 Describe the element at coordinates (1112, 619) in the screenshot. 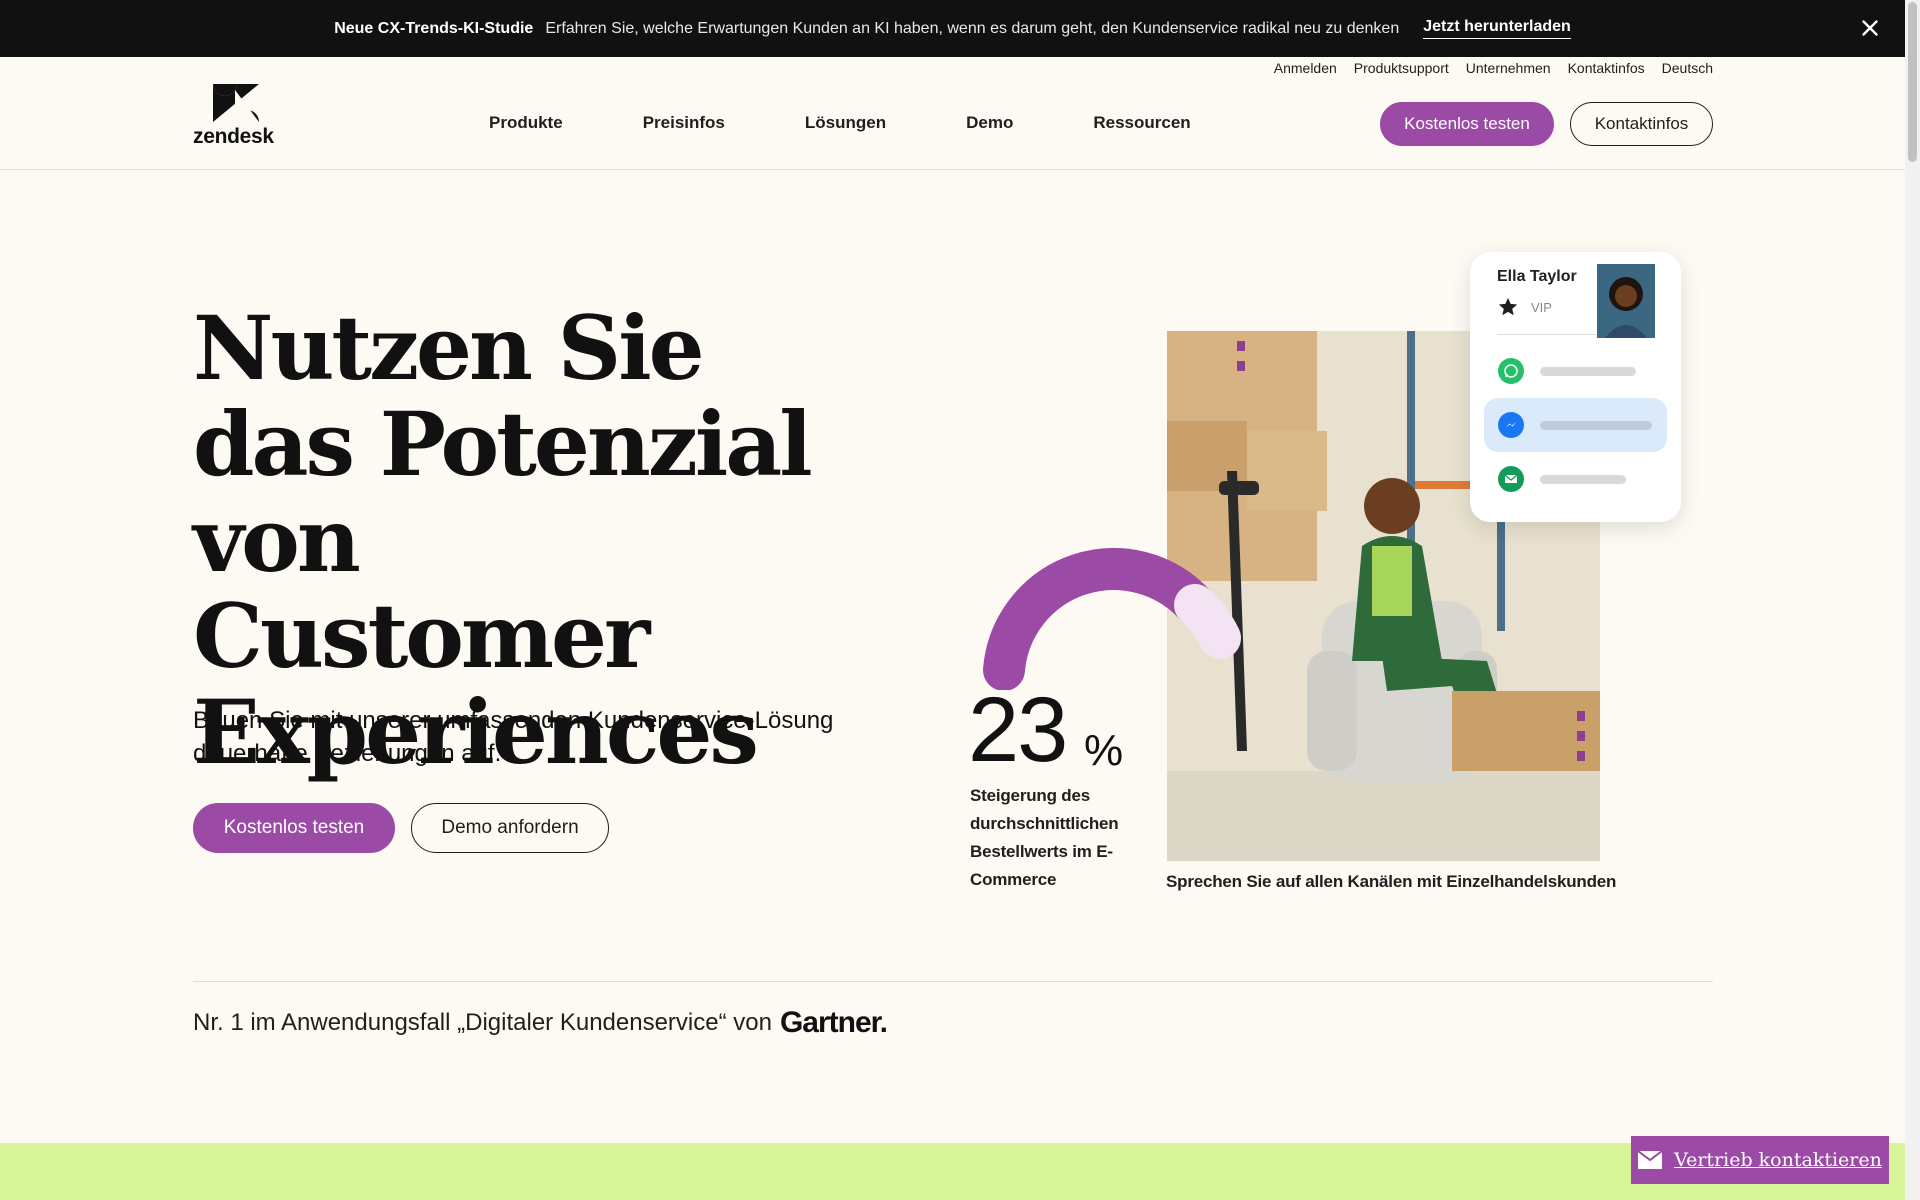

I see `stat-gauge-arc` at that location.